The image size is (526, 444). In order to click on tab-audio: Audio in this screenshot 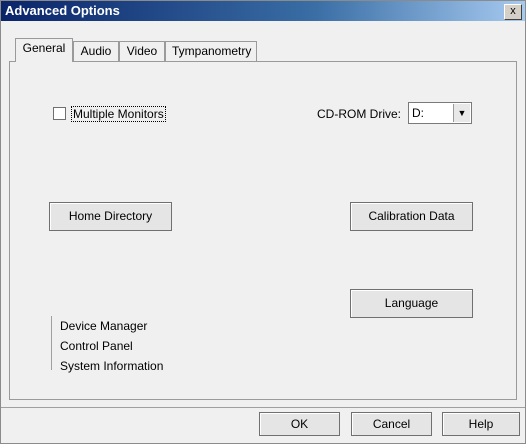, I will do `click(96, 51)`.